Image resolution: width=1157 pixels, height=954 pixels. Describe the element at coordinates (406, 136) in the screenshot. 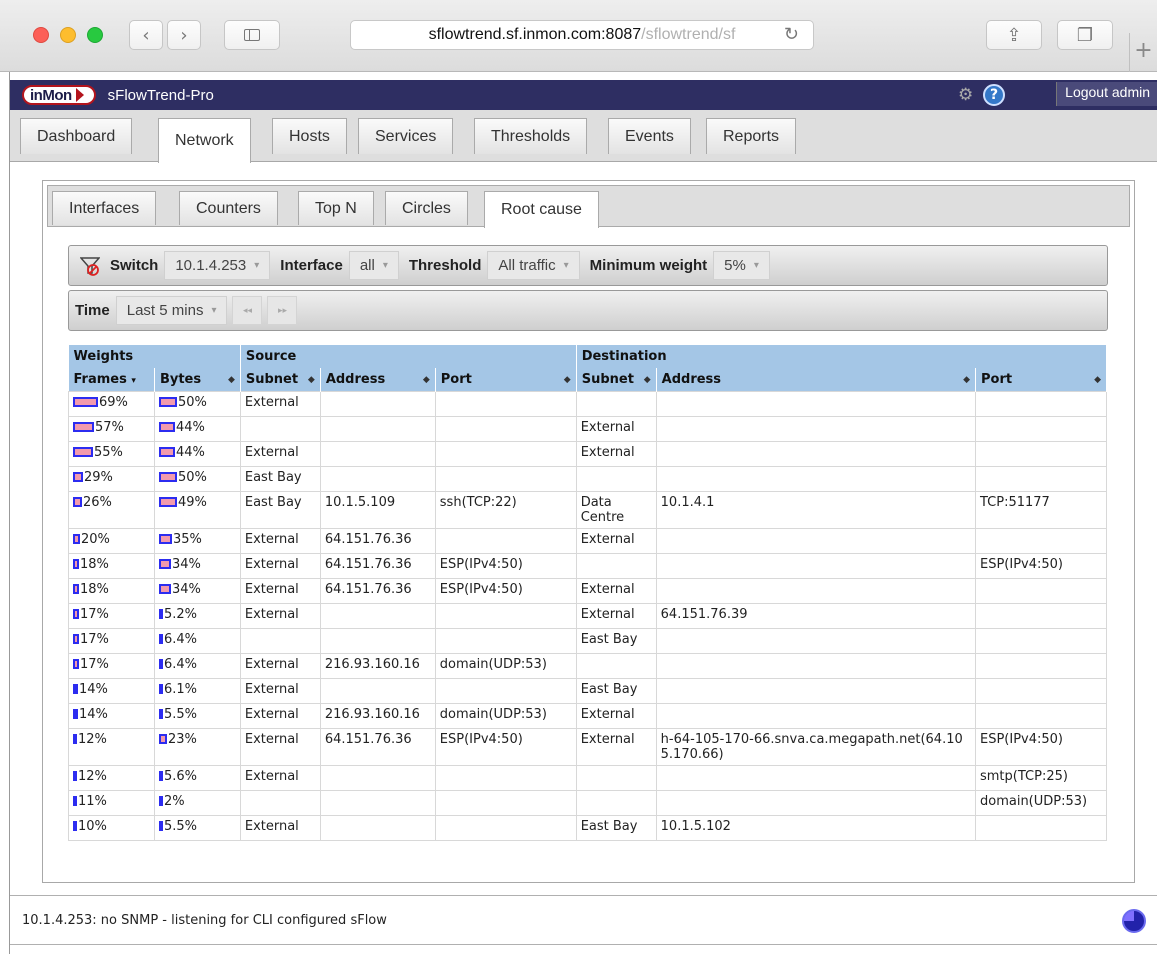

I see `tab-services: Services` at that location.